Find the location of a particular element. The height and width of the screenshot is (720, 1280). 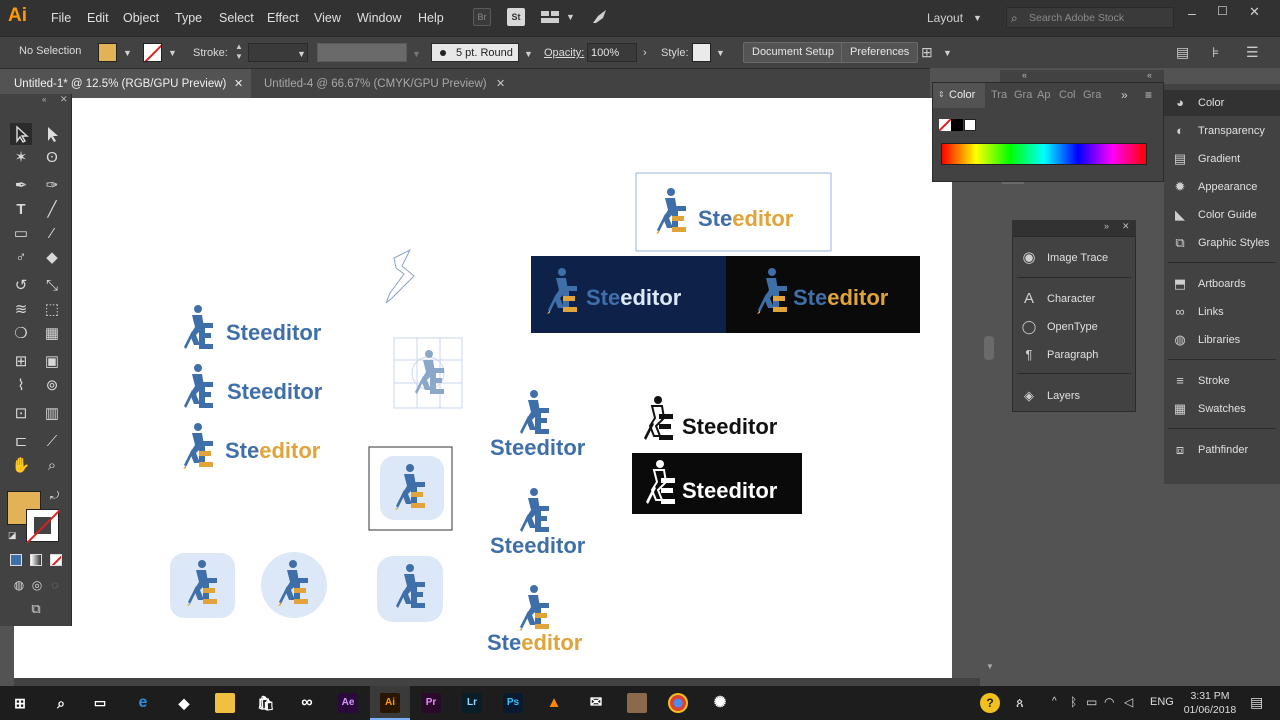

dock-pathfinder: ⧈ Pathfinder is located at coordinates (1222, 450).